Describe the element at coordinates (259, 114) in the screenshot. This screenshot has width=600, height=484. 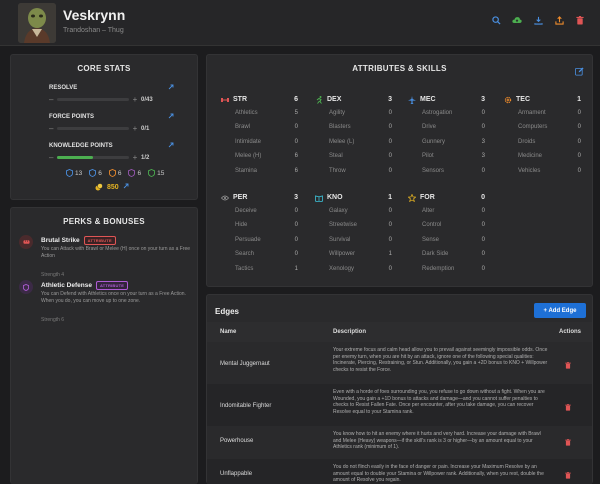
I see `skill-row: Athletics 5` at that location.